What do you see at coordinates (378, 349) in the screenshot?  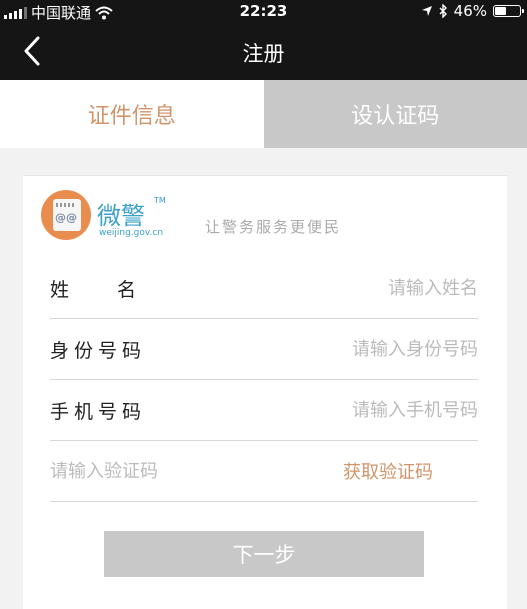 I see `id-number-input` at bounding box center [378, 349].